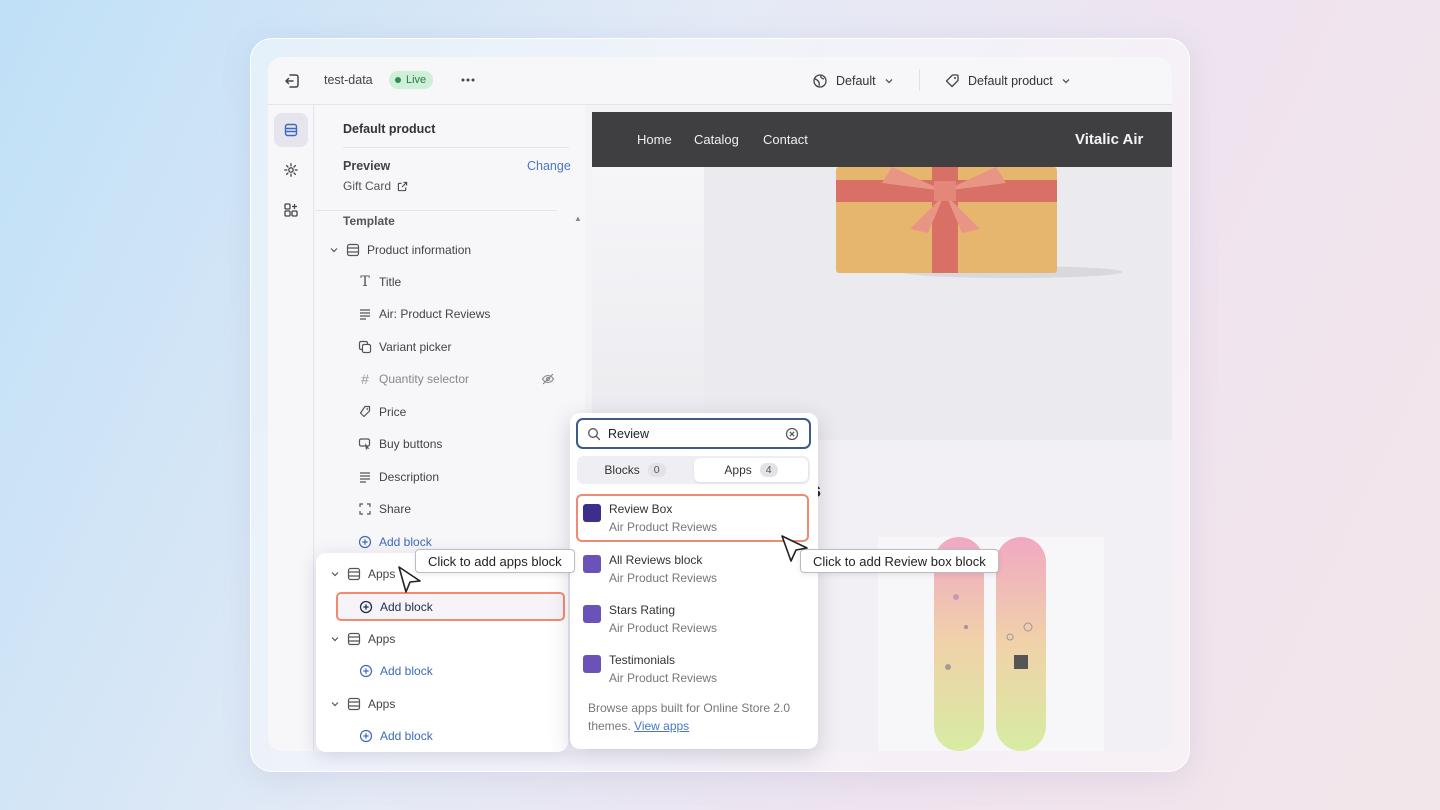 The width and height of the screenshot is (1440, 810). I want to click on nav-link-catalog: Catalog, so click(716, 139).